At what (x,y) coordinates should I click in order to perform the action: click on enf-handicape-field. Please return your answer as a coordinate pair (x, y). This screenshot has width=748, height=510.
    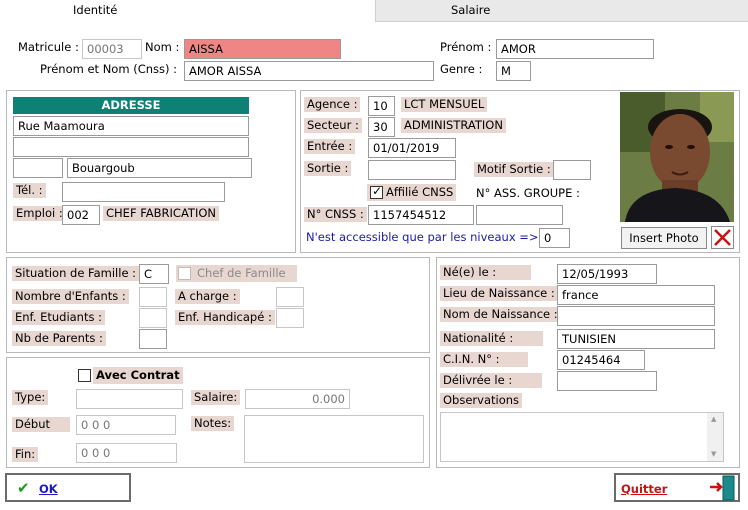
    Looking at the image, I should click on (290, 318).